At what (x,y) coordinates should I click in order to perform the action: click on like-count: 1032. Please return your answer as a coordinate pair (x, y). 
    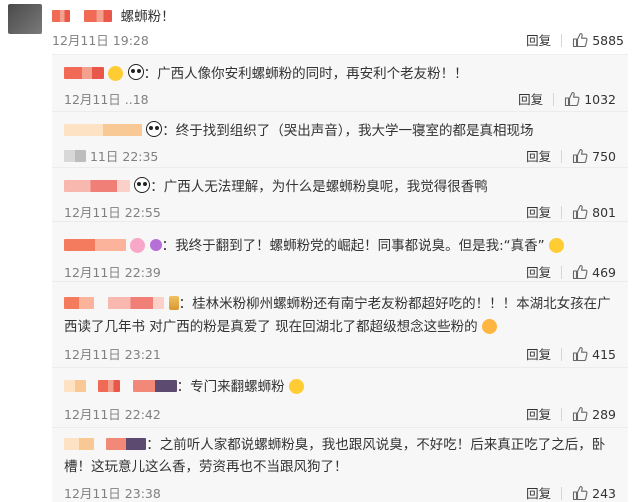
    Looking at the image, I should click on (600, 99).